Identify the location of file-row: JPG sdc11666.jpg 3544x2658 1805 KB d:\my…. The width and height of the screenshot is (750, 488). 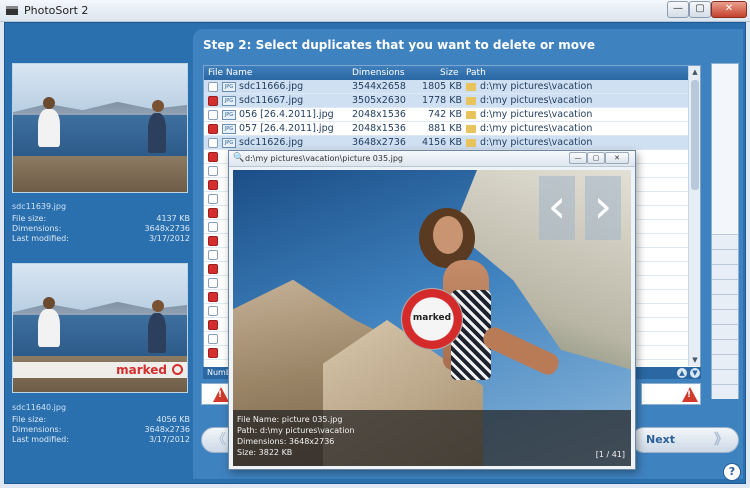
(446, 87).